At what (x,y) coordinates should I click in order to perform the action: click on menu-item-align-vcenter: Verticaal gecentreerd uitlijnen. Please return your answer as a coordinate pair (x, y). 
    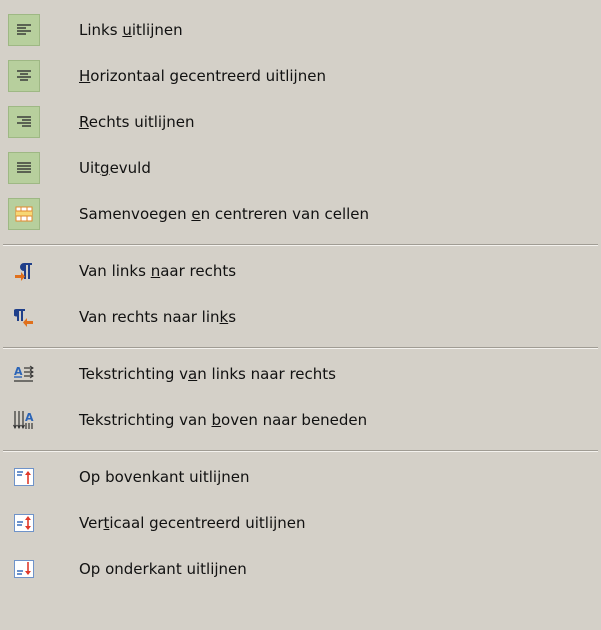
    Looking at the image, I should click on (300, 527).